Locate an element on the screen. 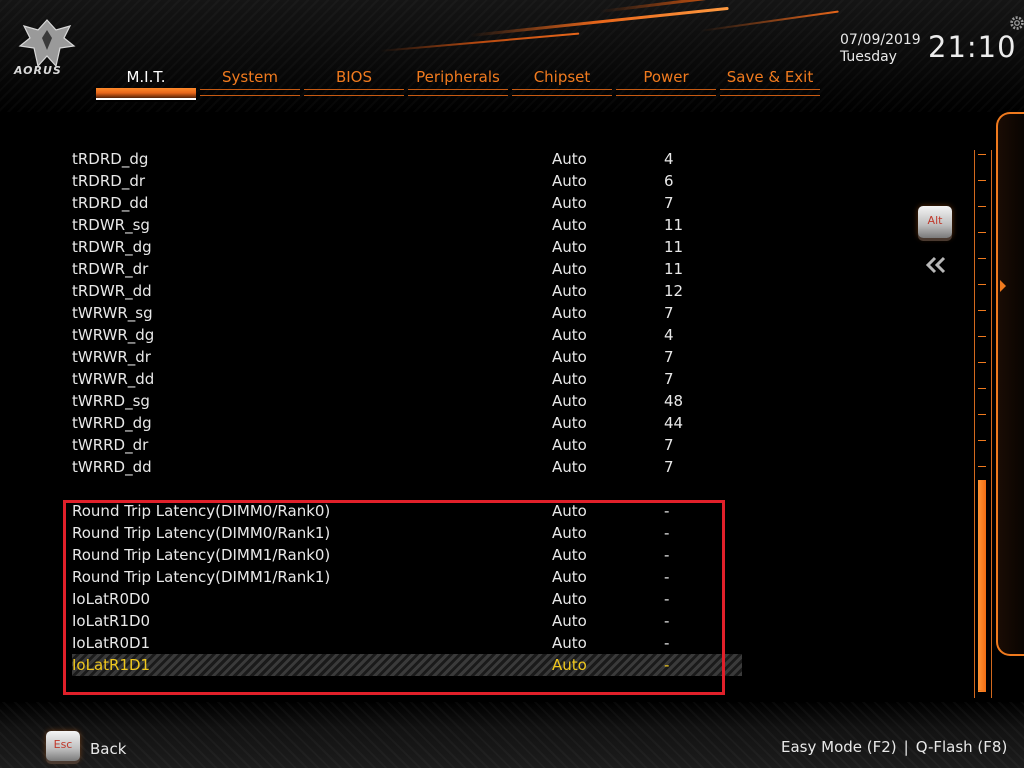 The height and width of the screenshot is (768, 1024). setting-row: tRDRD_dg Auto 4 is located at coordinates (407, 159).